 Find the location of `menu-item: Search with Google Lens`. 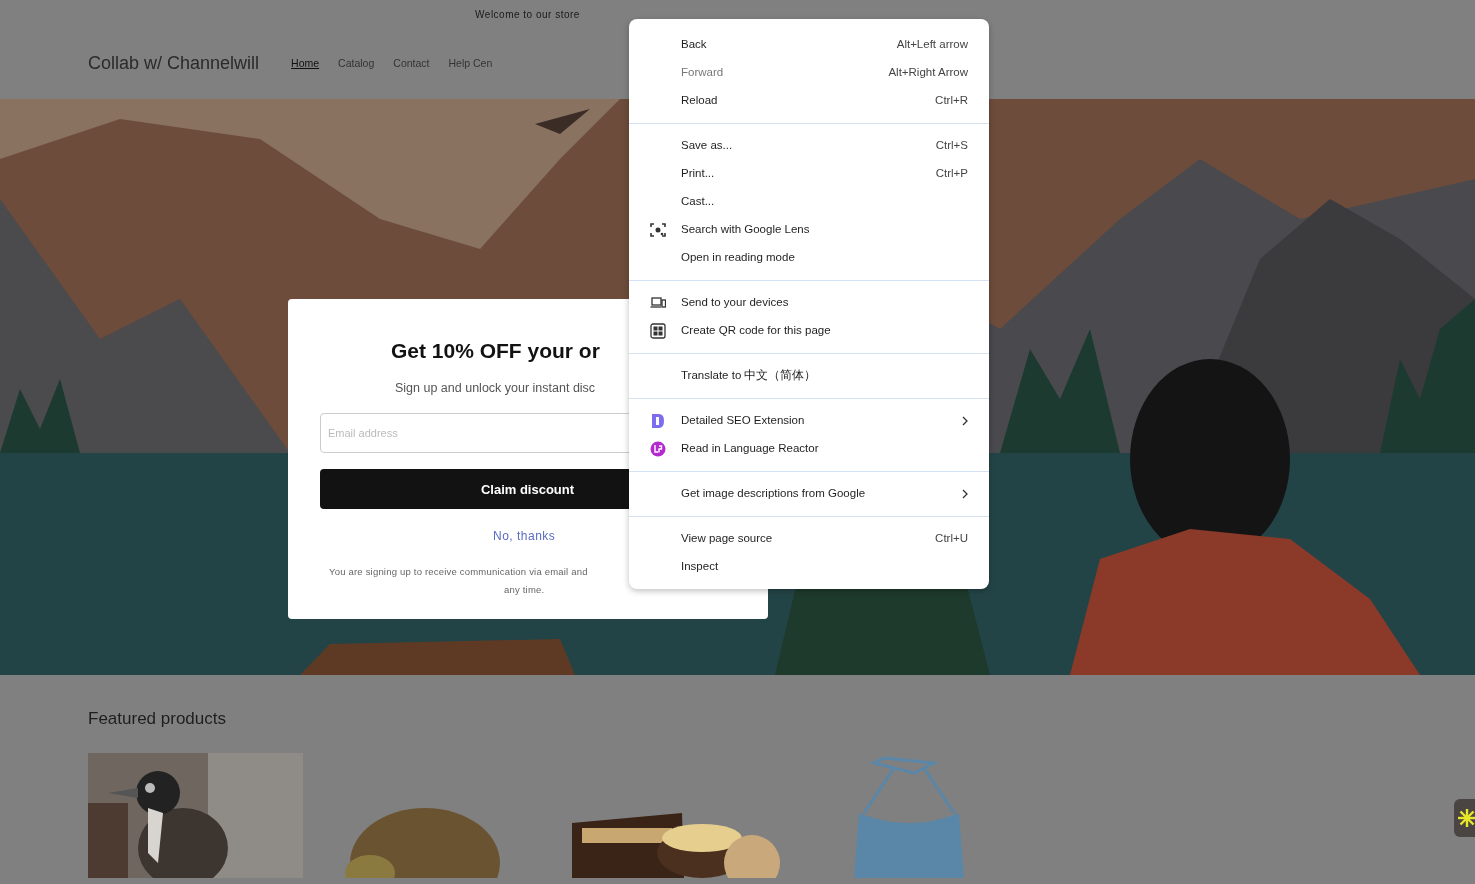

menu-item: Search with Google Lens is located at coordinates (809, 230).